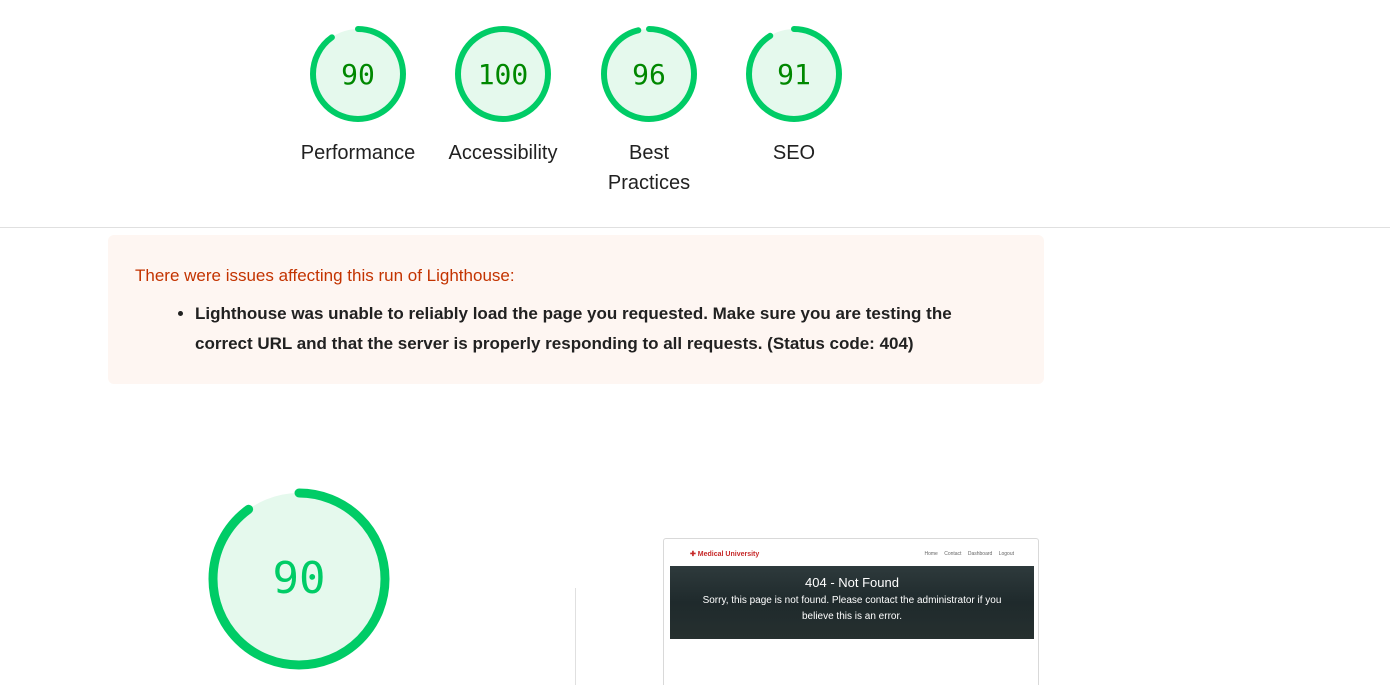 This screenshot has height=685, width=1390. I want to click on performance-main-gauge: 90, so click(299, 579).